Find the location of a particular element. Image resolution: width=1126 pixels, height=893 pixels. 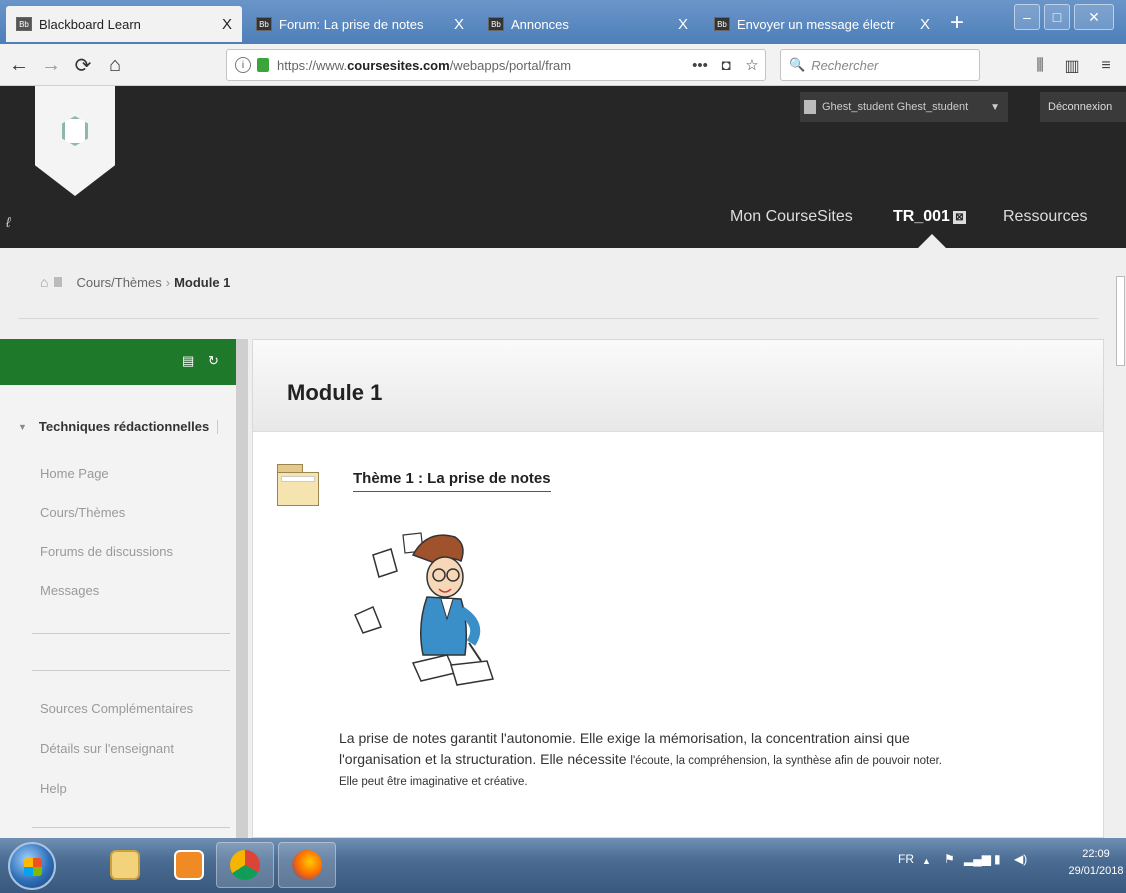

tab-label: Forum: La prise de notes is located at coordinates (351, 24).